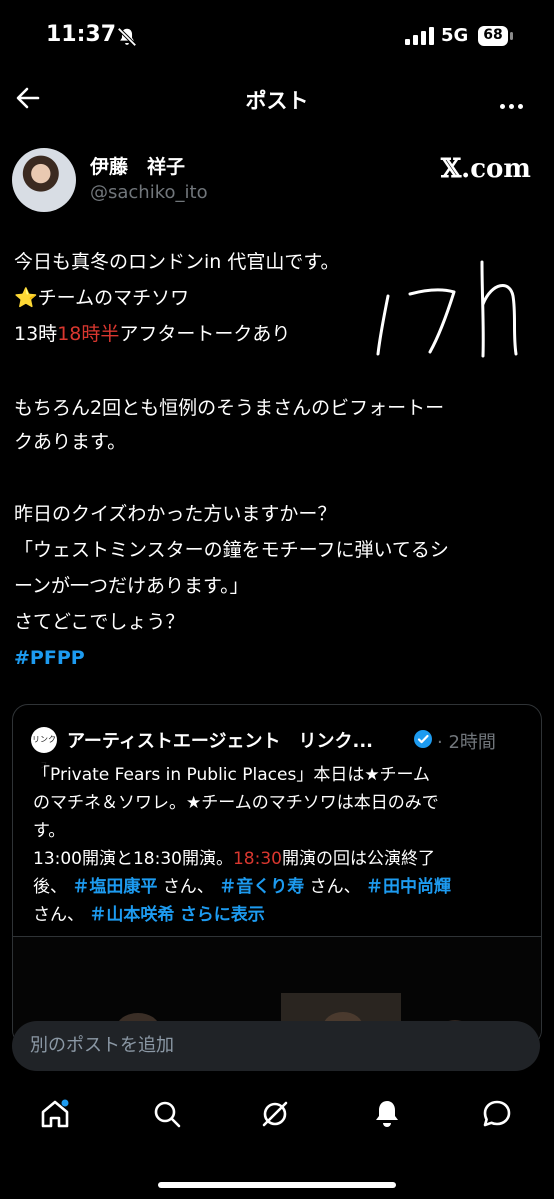 This screenshot has height=1199, width=554. I want to click on hashtag-link: ＃山本咲希, so click(131, 915).